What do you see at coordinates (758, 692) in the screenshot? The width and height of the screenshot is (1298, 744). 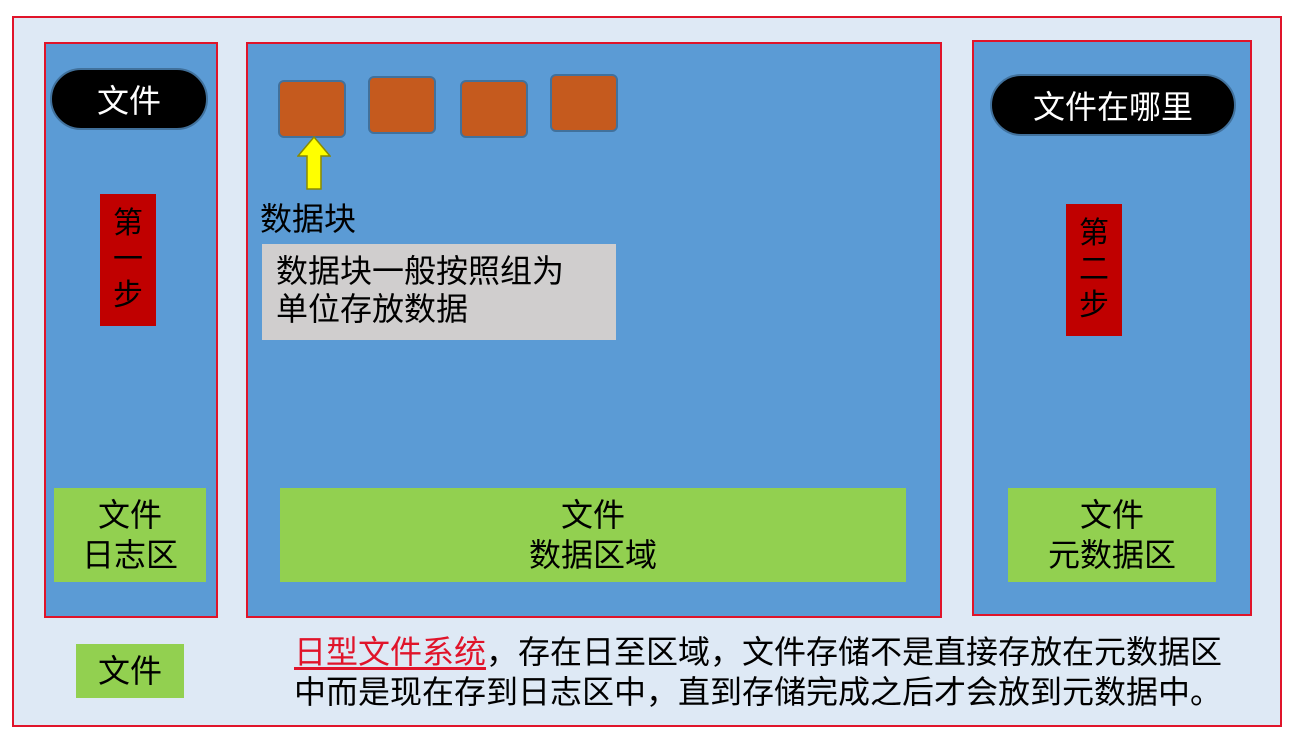 I see `description-line: 中而是现在存到日志区中，直到存储完成之后才会放到元数据中。` at bounding box center [758, 692].